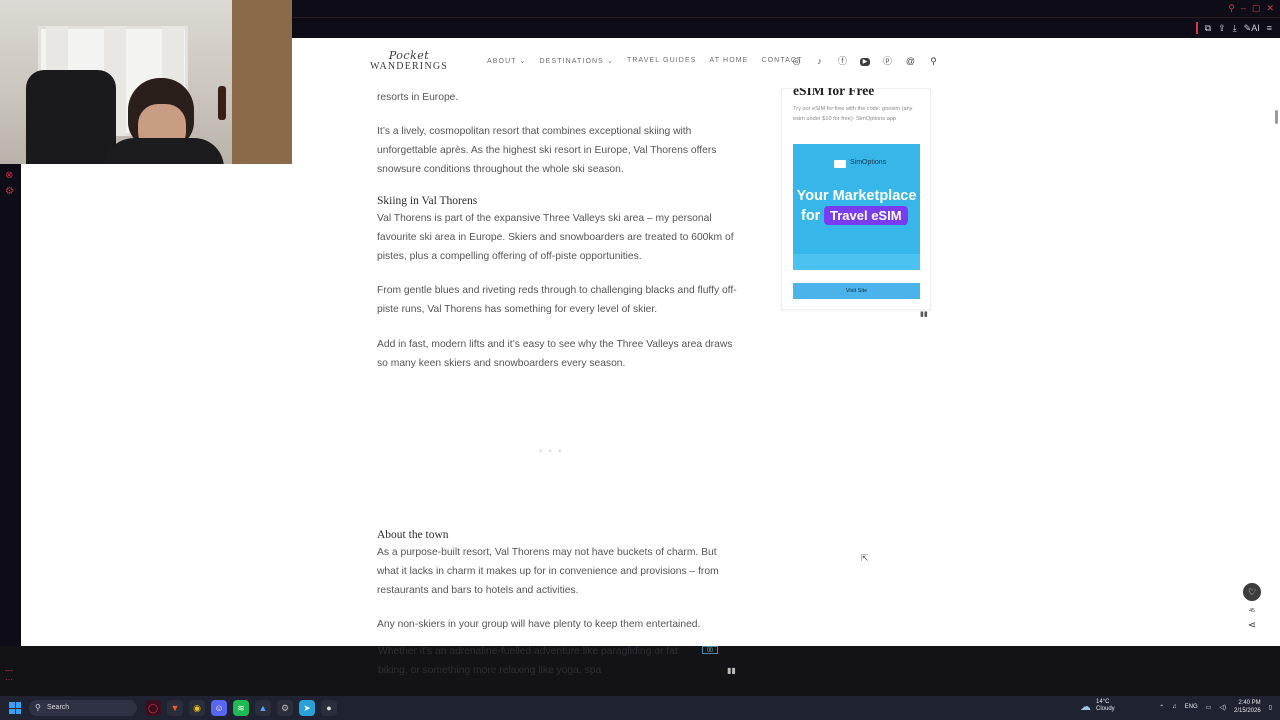 Image resolution: width=1280 pixels, height=720 pixels. What do you see at coordinates (329, 708) in the screenshot?
I see `obs-icon: ●` at bounding box center [329, 708].